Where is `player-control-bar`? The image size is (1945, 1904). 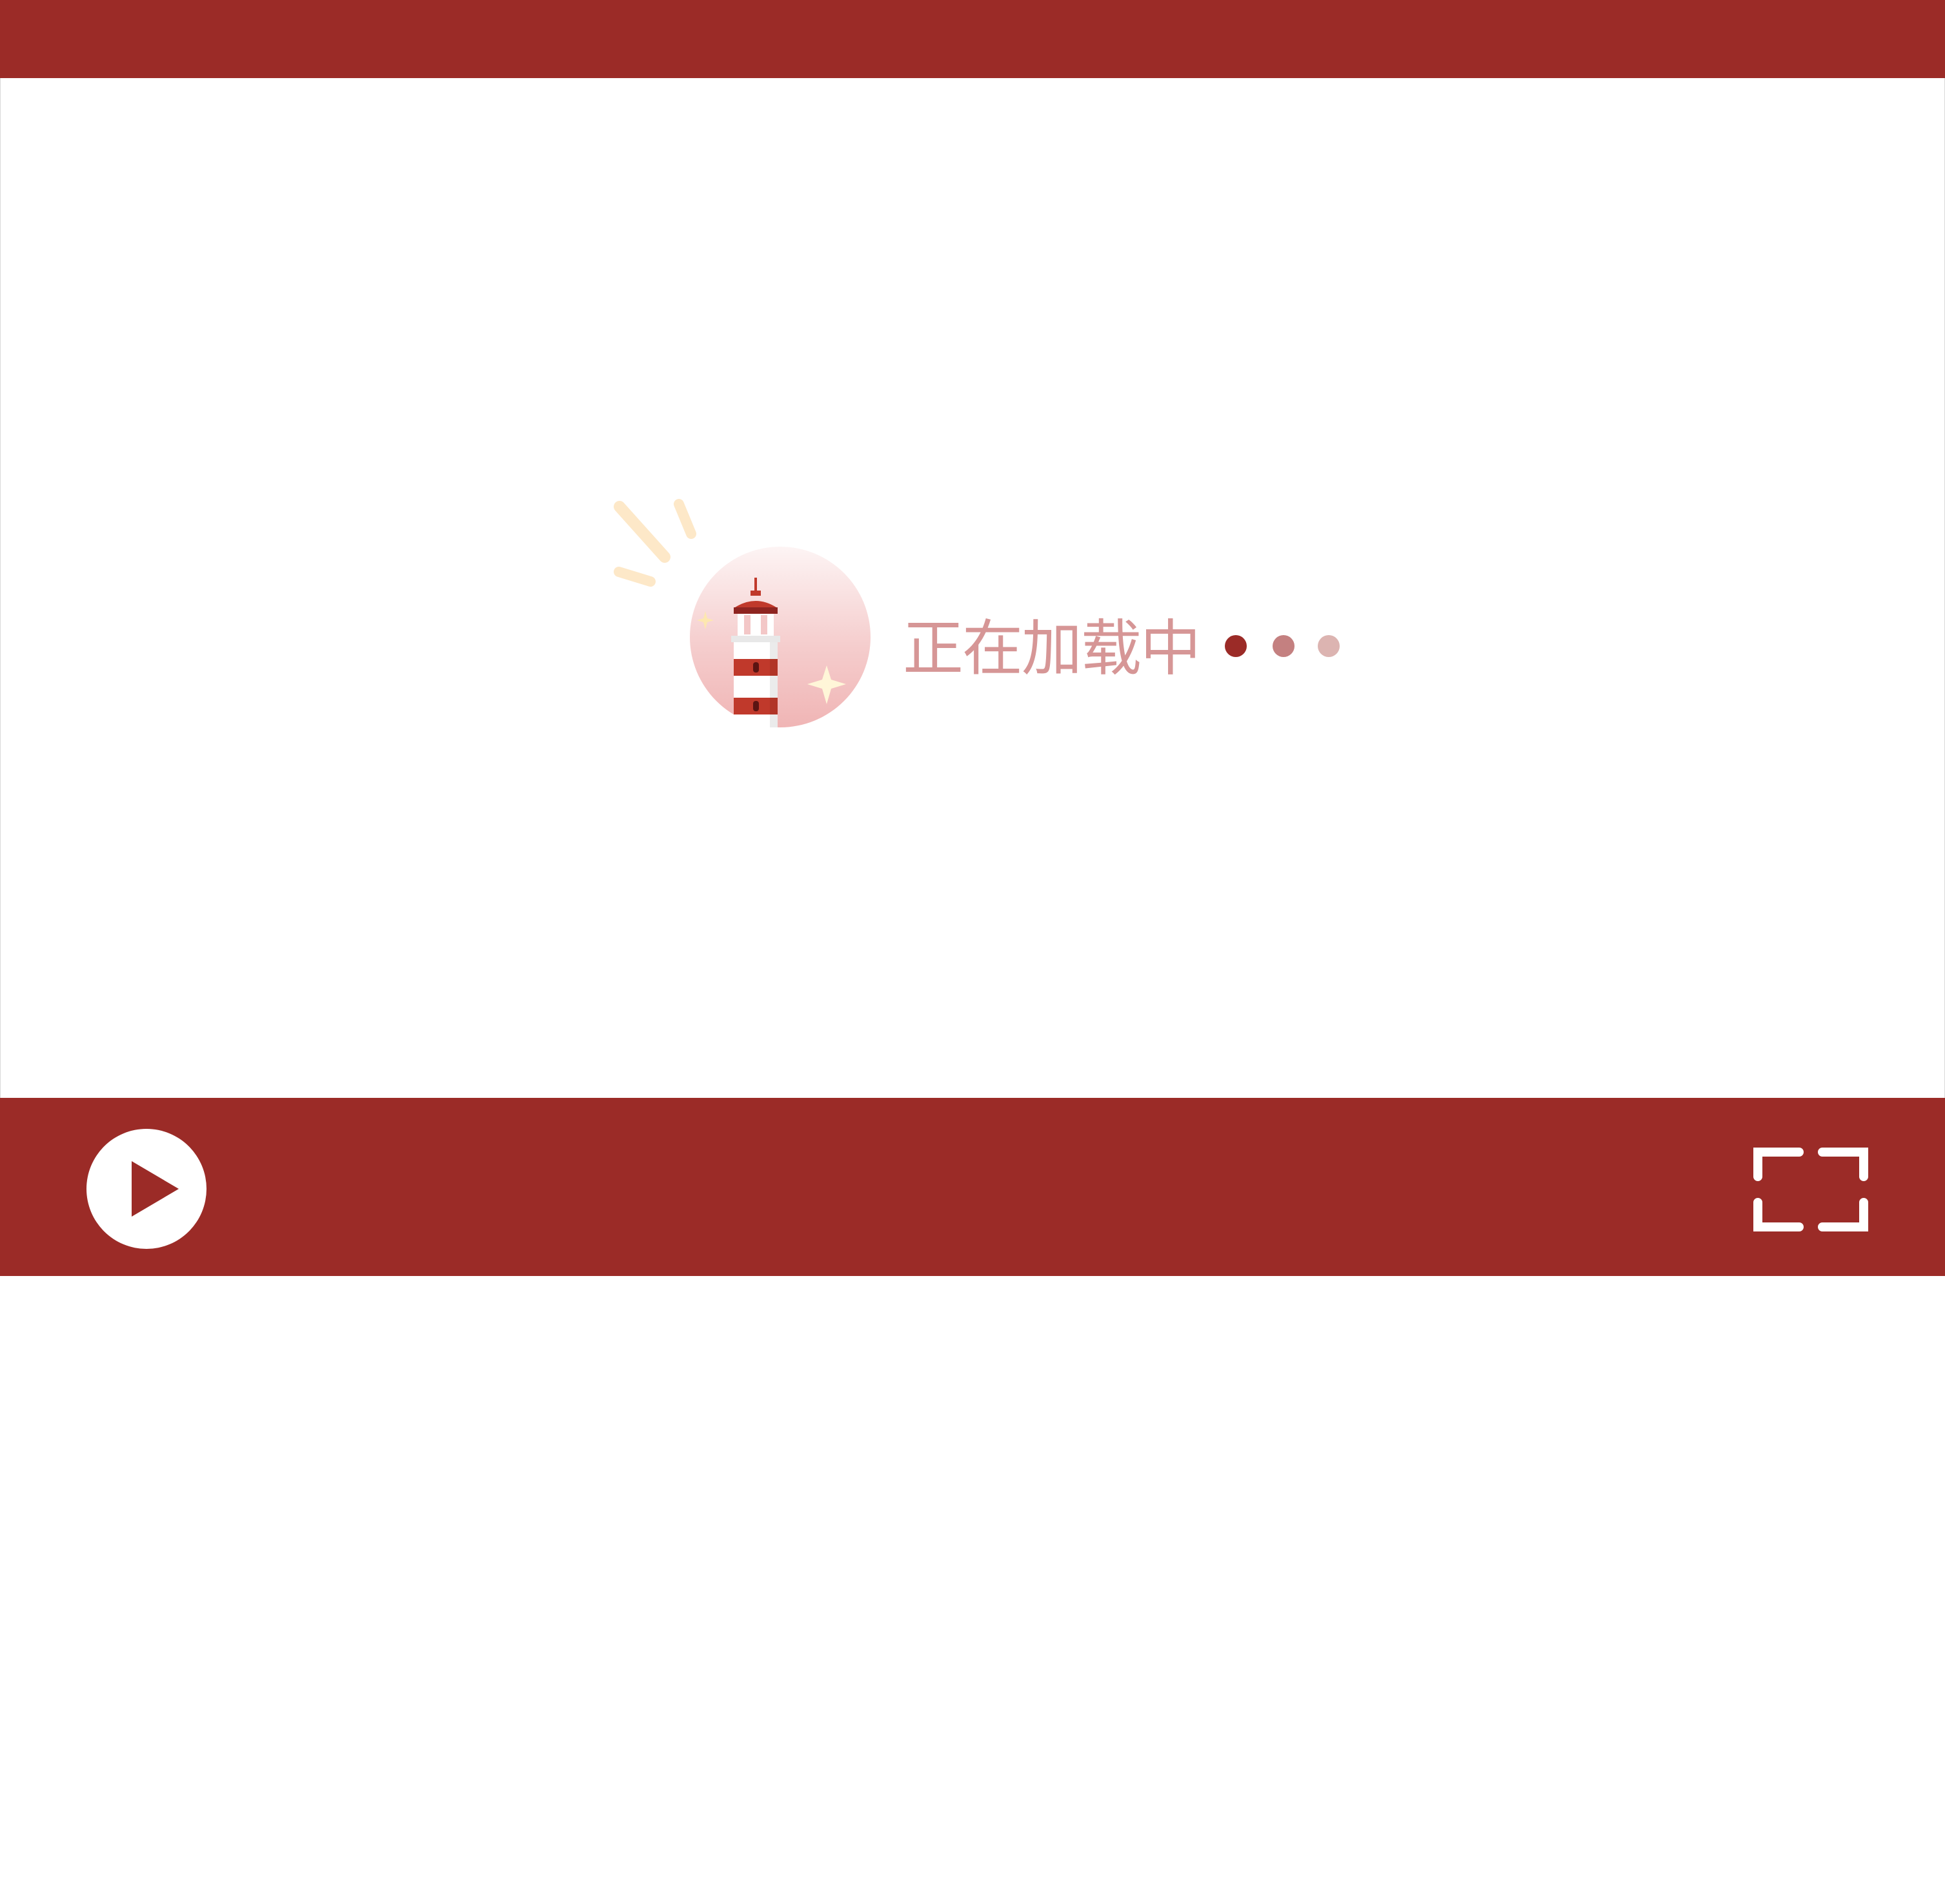
player-control-bar is located at coordinates (972, 1187).